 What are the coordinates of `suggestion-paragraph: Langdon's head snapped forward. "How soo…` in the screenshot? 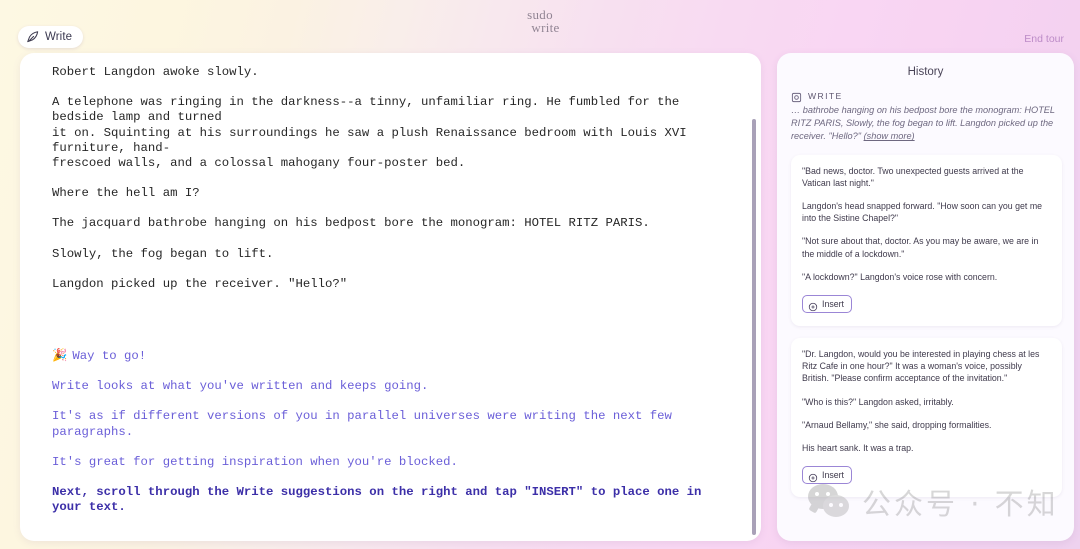 It's located at (922, 212).